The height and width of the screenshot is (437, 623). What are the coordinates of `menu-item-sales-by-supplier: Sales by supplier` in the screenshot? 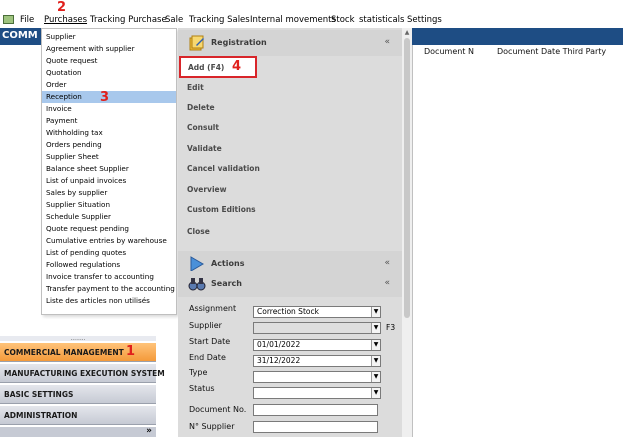 It's located at (109, 193).